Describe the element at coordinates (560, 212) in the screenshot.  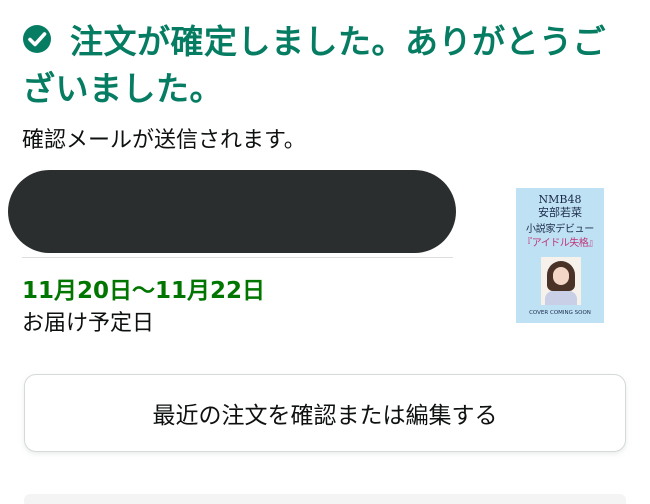
I see `cover-line-author: 安部若菜` at that location.